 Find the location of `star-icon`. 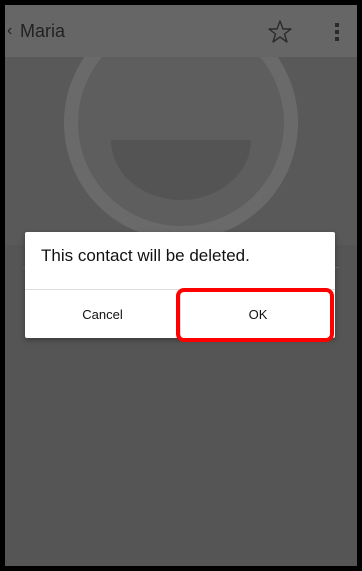

star-icon is located at coordinates (280, 32).